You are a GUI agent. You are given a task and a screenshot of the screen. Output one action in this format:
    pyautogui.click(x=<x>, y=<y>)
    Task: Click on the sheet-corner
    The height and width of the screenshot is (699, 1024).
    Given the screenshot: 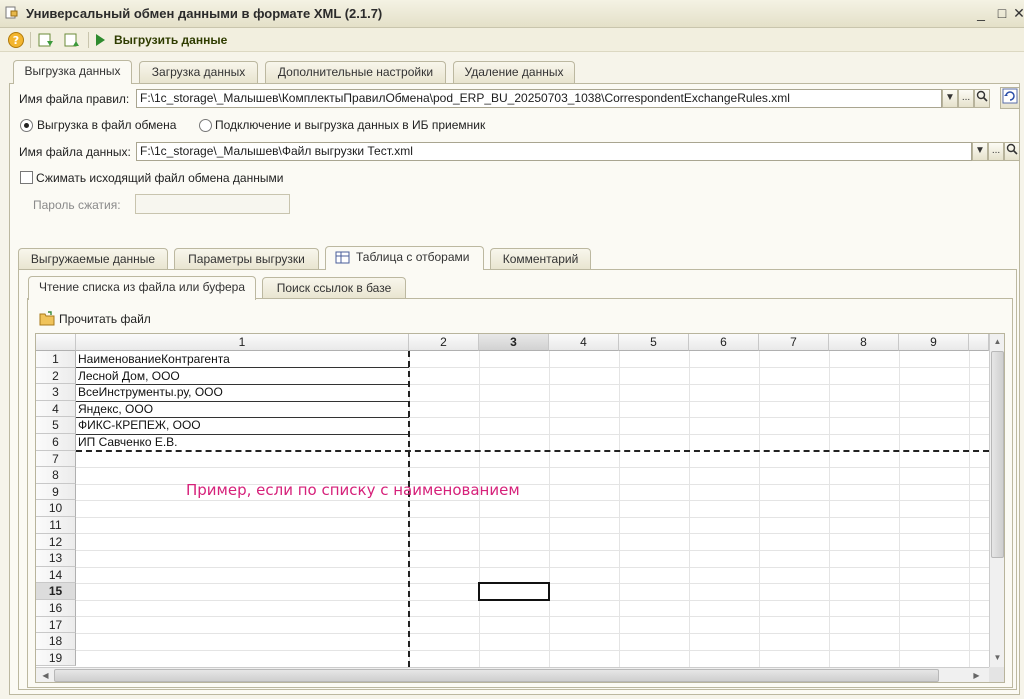 What is the action you would take?
    pyautogui.click(x=56, y=342)
    